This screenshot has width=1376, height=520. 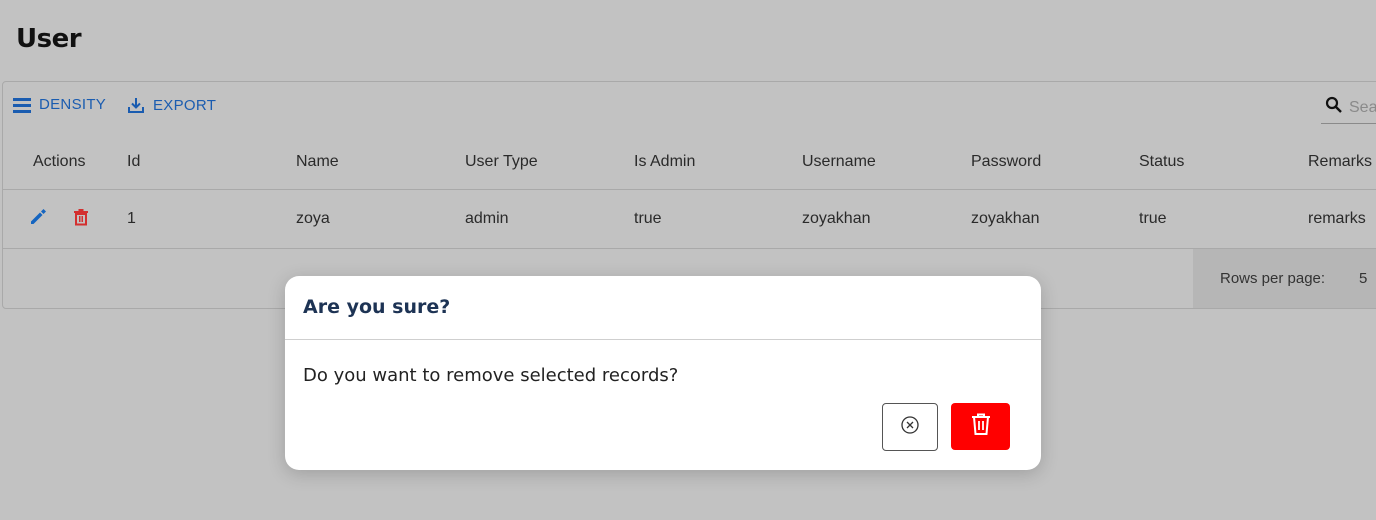 I want to click on delete-row-button, so click(x=81, y=219).